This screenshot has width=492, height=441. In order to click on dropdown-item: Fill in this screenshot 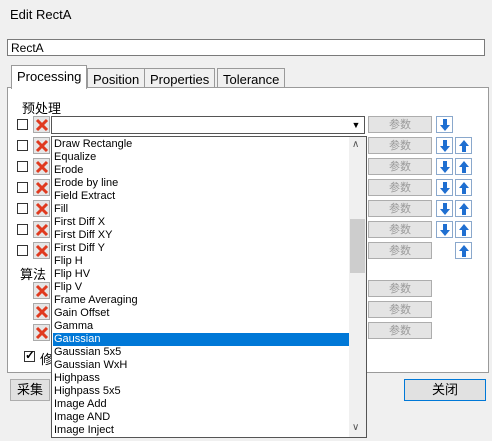, I will do `click(202, 209)`.